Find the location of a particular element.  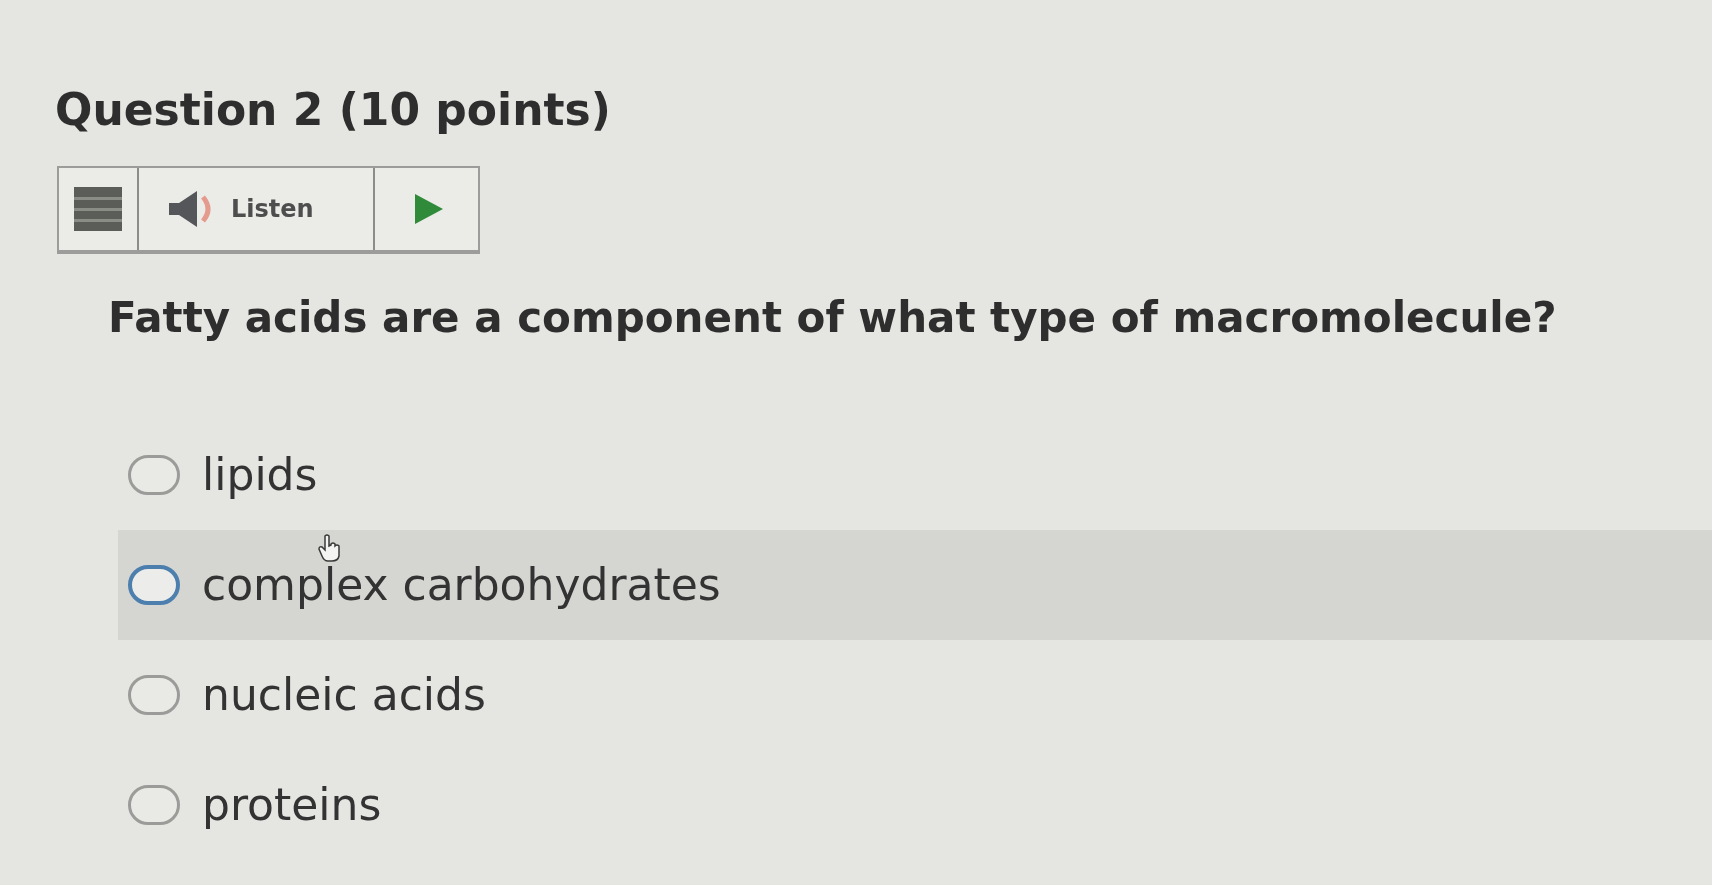

answer-option: proteins is located at coordinates (915, 804).